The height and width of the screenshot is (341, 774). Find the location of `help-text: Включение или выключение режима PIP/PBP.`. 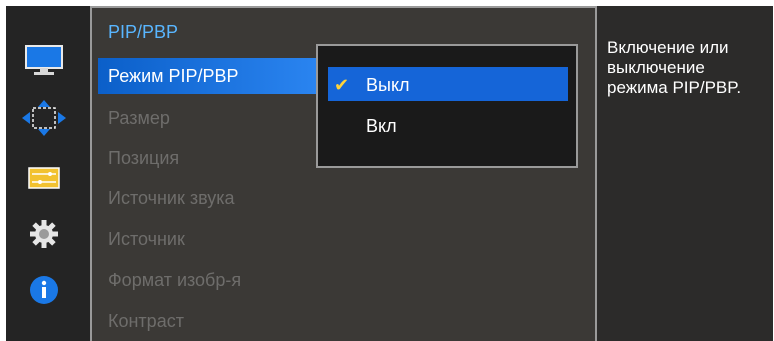

help-text: Включение или выключение режима PIP/PBP. is located at coordinates (674, 67).